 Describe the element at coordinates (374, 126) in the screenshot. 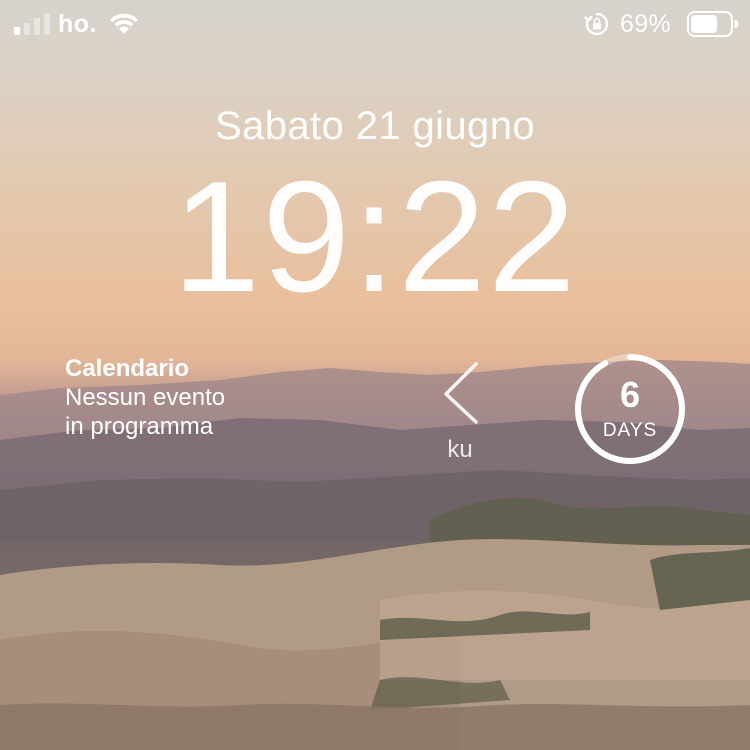

I see `lock-date: Sabato 21 giugno` at that location.